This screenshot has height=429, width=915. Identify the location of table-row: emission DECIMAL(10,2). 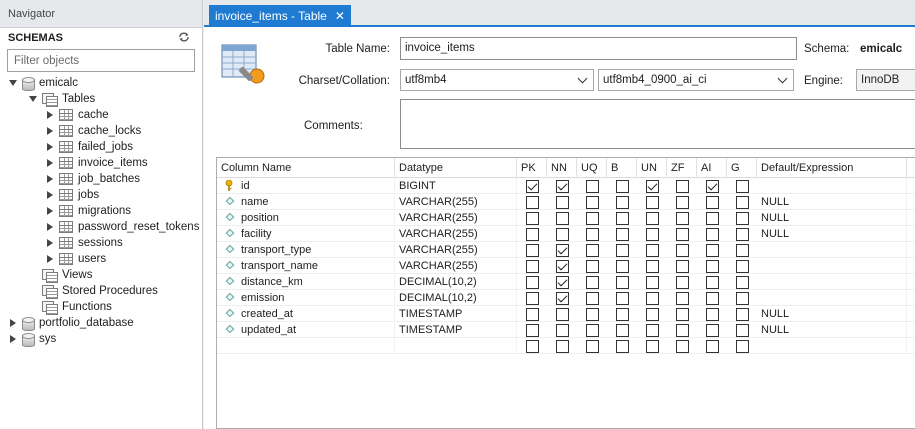
(566, 298).